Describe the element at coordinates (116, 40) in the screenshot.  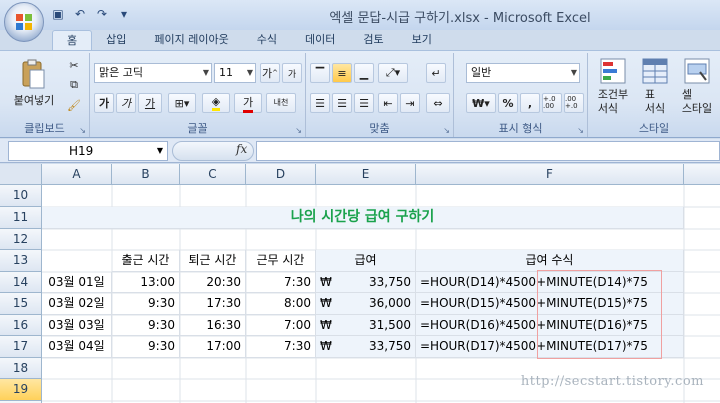
I see `tab-insert: 삽입` at that location.